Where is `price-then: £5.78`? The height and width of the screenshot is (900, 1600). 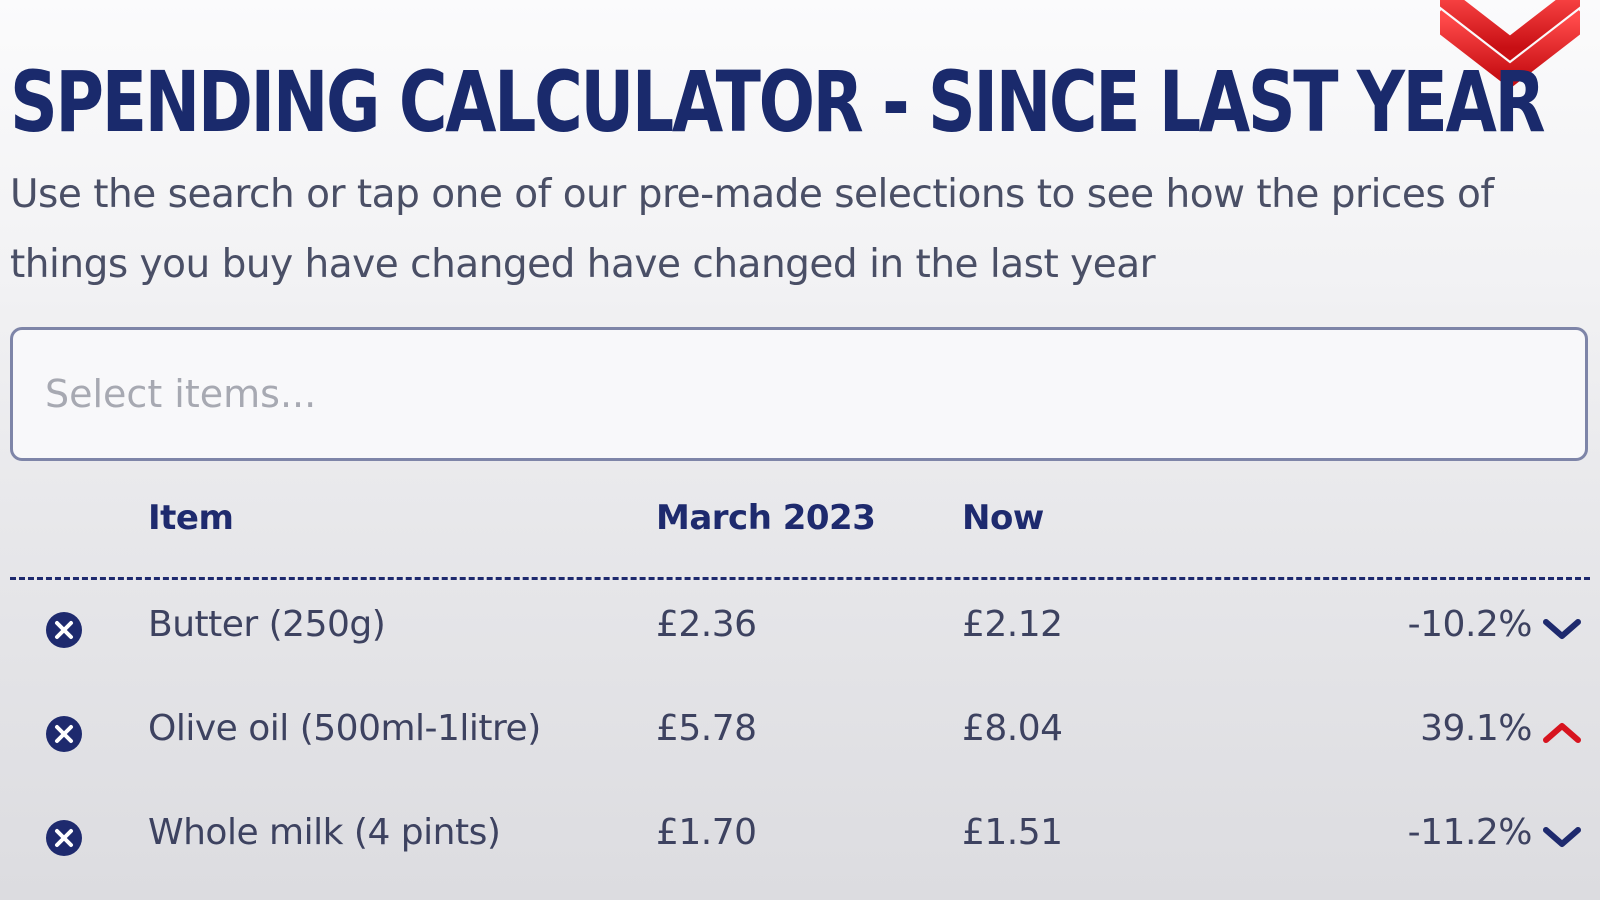 price-then: £5.78 is located at coordinates (706, 728).